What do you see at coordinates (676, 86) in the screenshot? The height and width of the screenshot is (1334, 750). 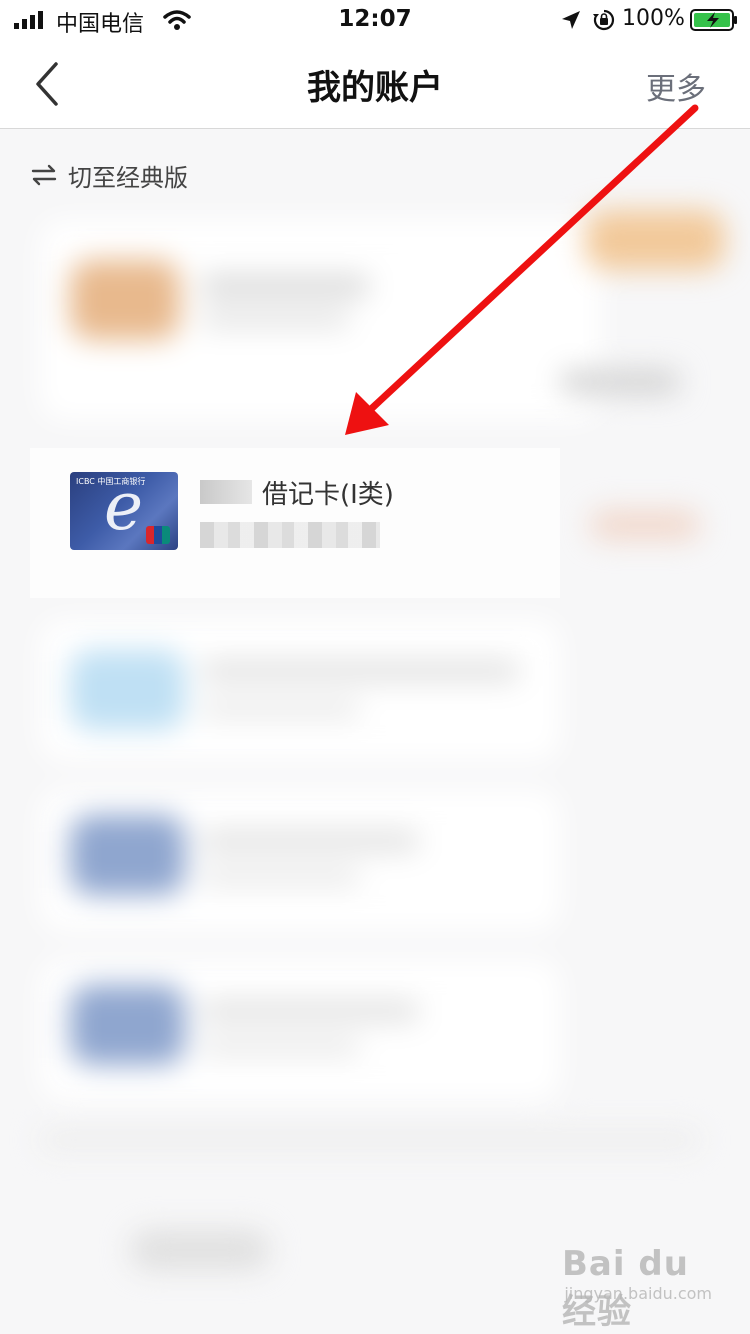 I see `more-button: 更多` at bounding box center [676, 86].